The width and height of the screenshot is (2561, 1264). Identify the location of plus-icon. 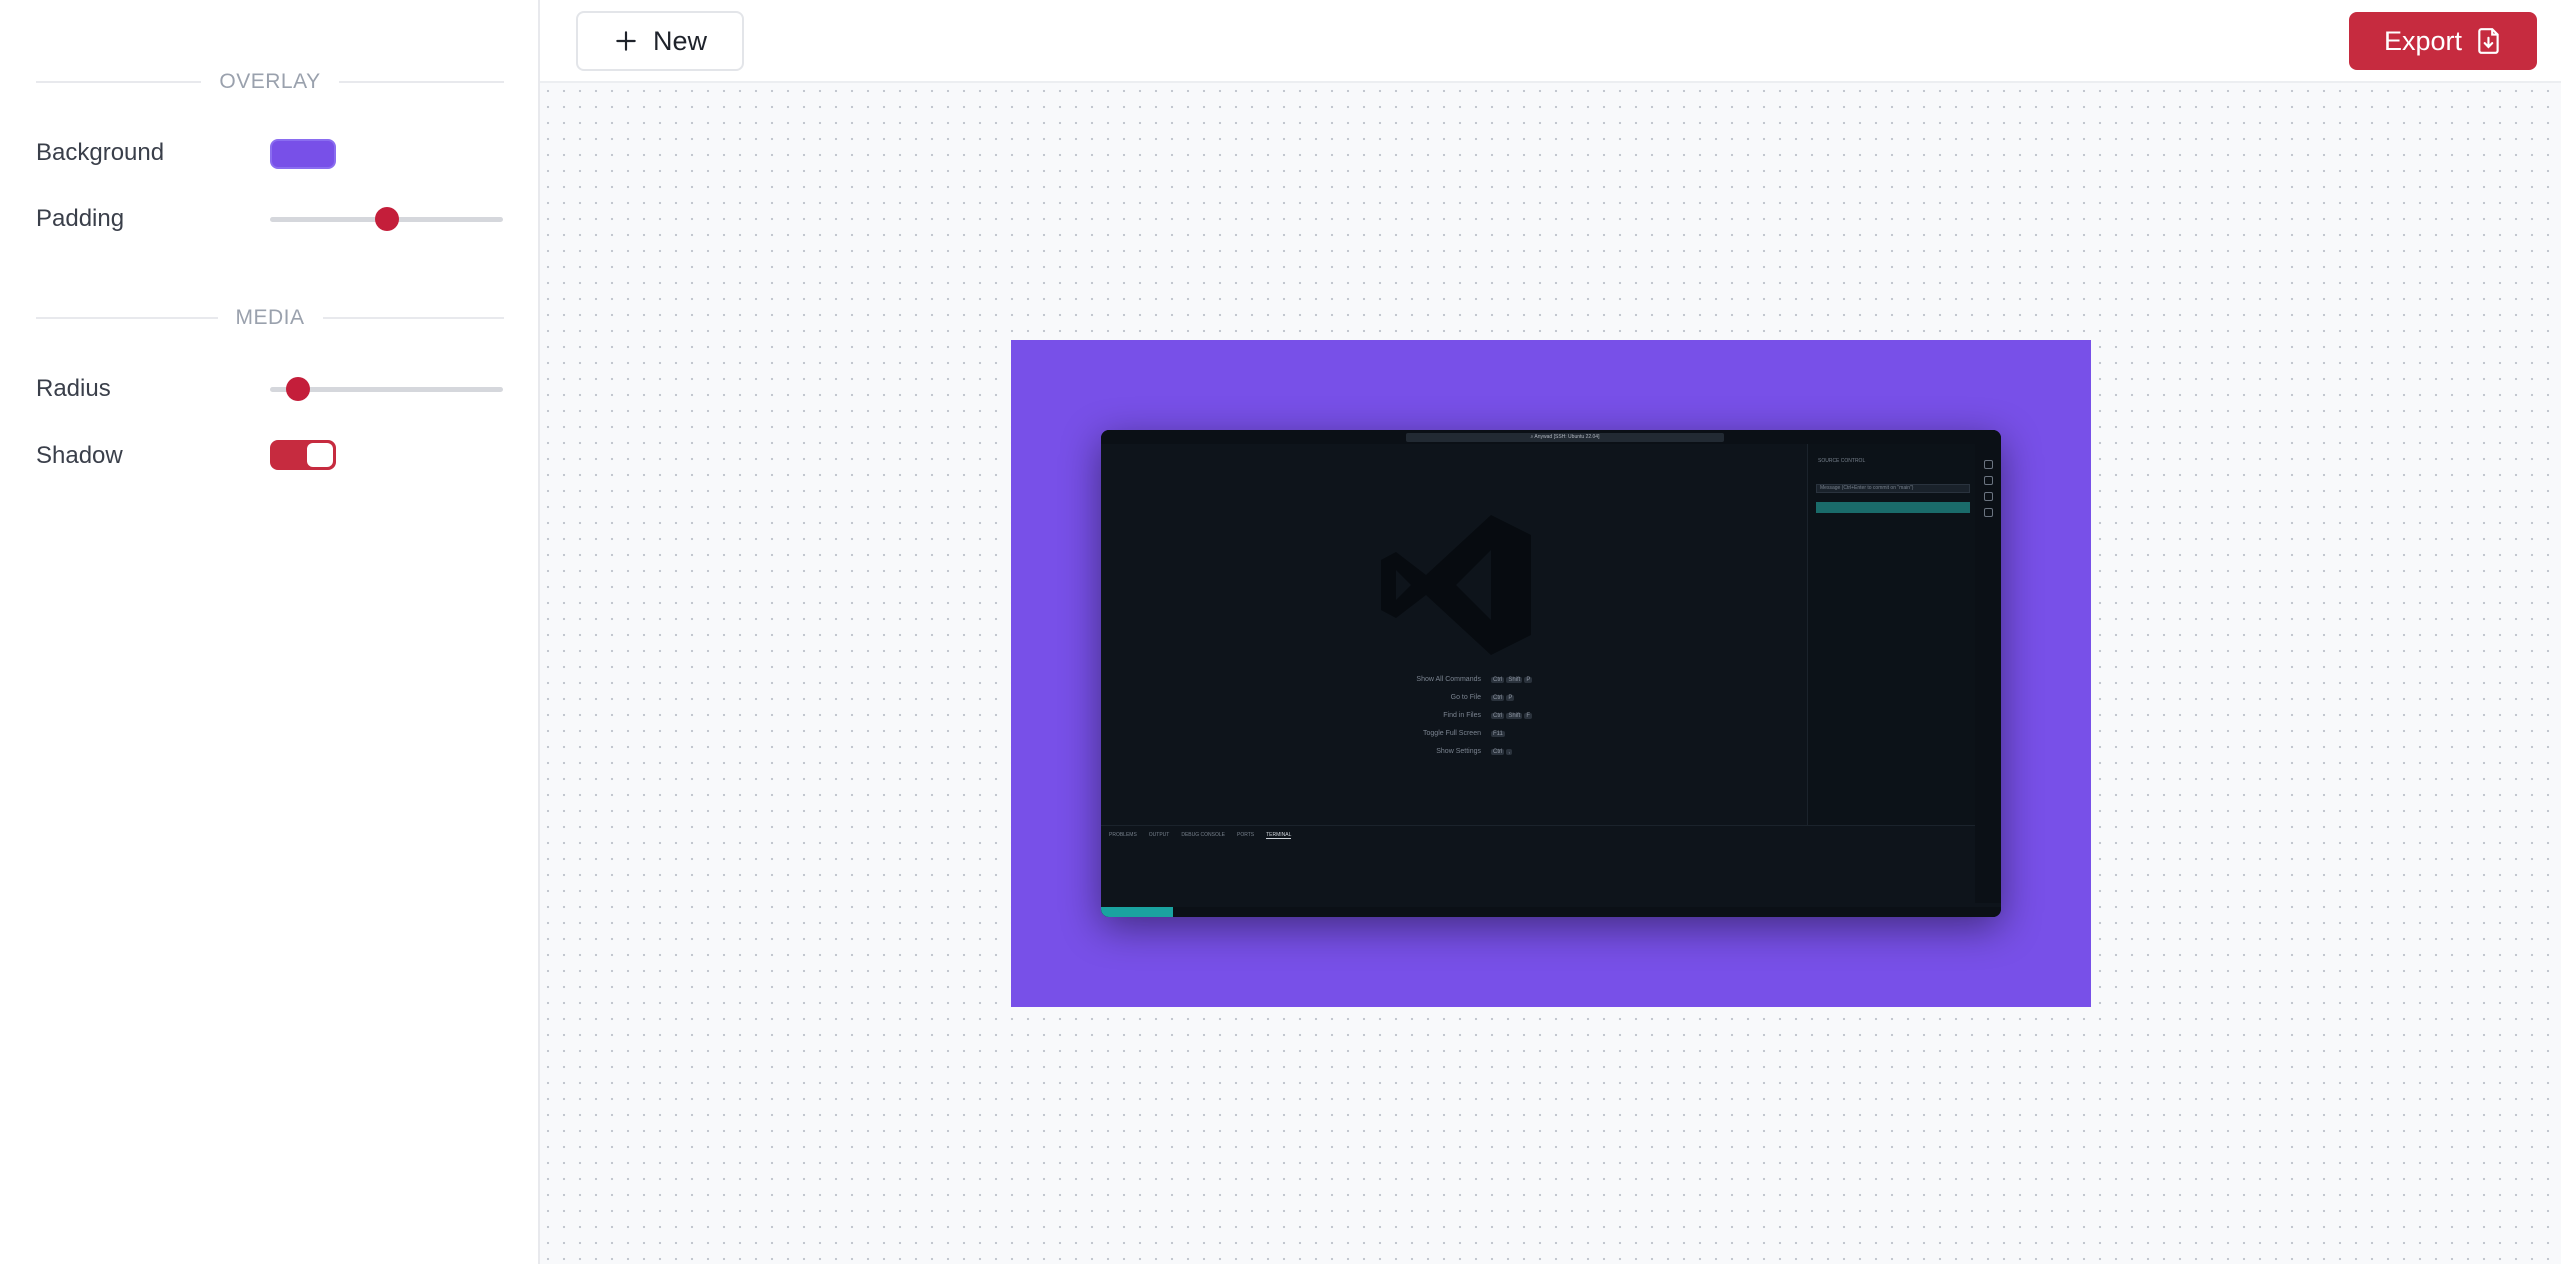
(626, 41).